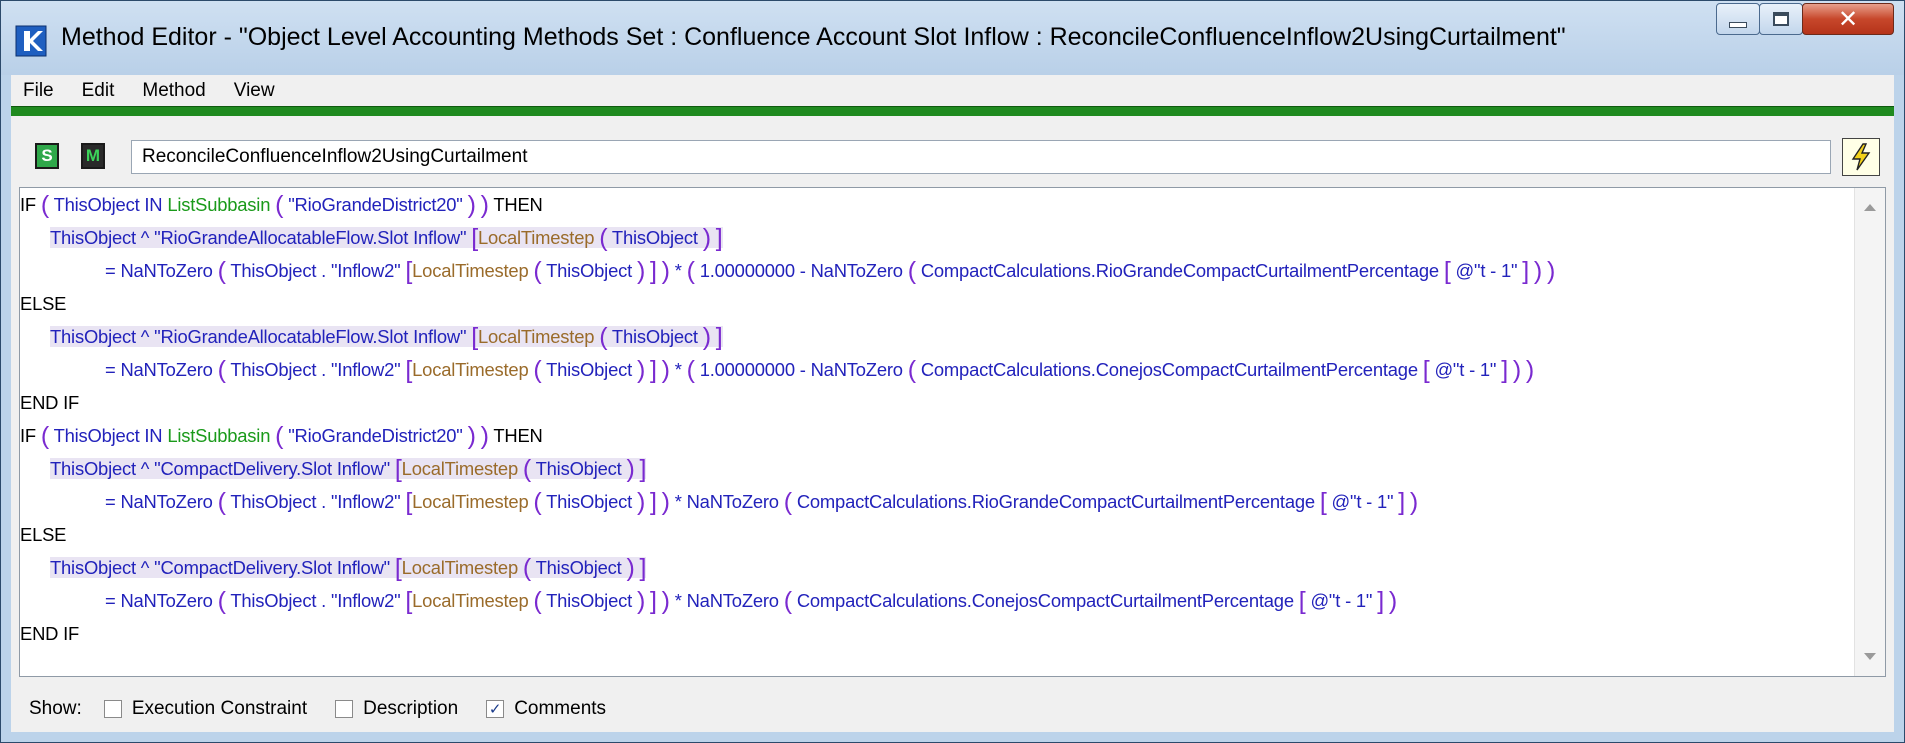 The width and height of the screenshot is (1905, 743). Describe the element at coordinates (1869, 432) in the screenshot. I see `vertical-scrollbar` at that location.